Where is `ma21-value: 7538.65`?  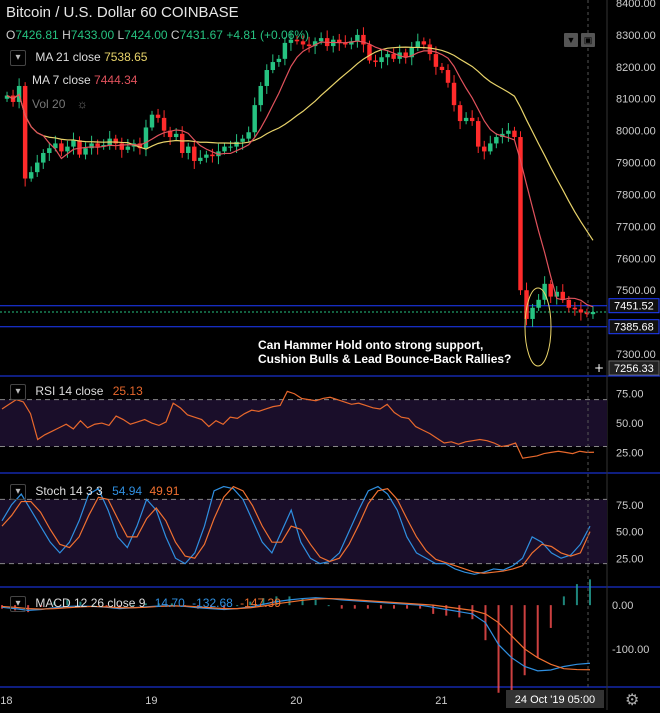 ma21-value: 7538.65 is located at coordinates (126, 57).